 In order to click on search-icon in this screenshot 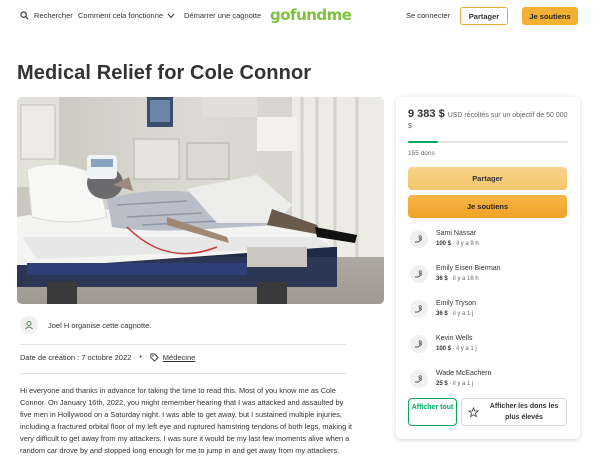, I will do `click(24, 15)`.